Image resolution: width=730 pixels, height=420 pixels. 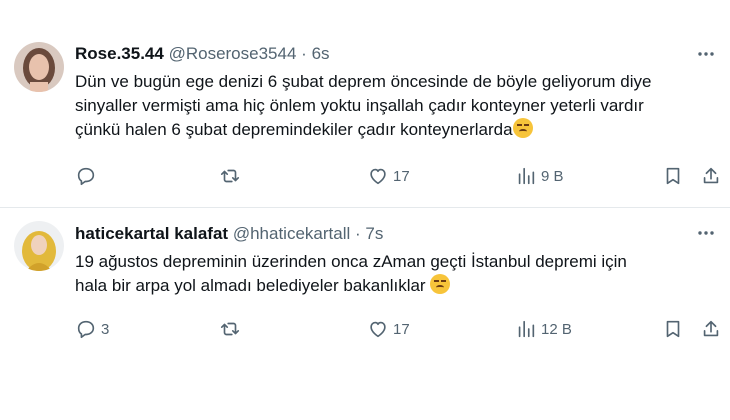 What do you see at coordinates (233, 53) in the screenshot?
I see `handle: @Roserose3544` at bounding box center [233, 53].